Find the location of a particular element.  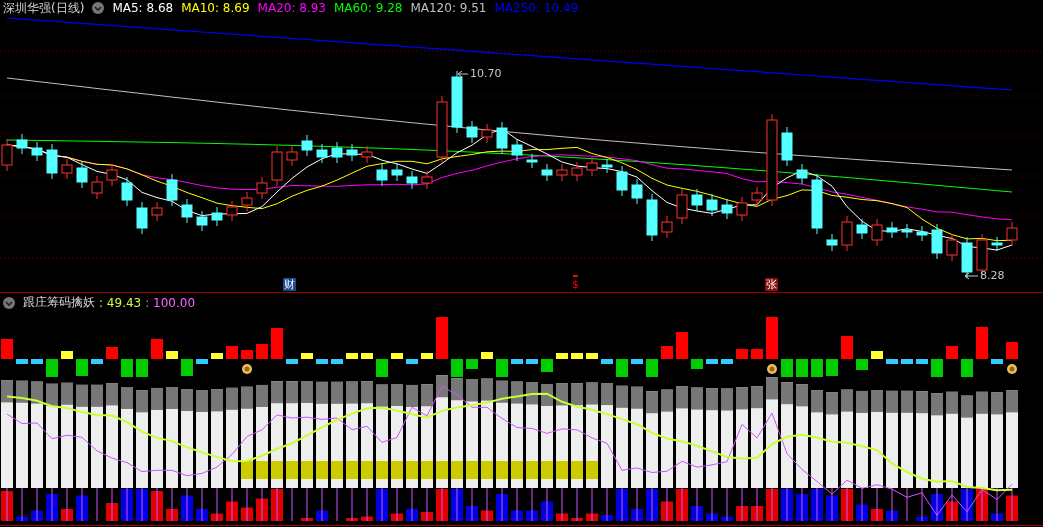

low-price-label: 8.28 is located at coordinates (992, 275).